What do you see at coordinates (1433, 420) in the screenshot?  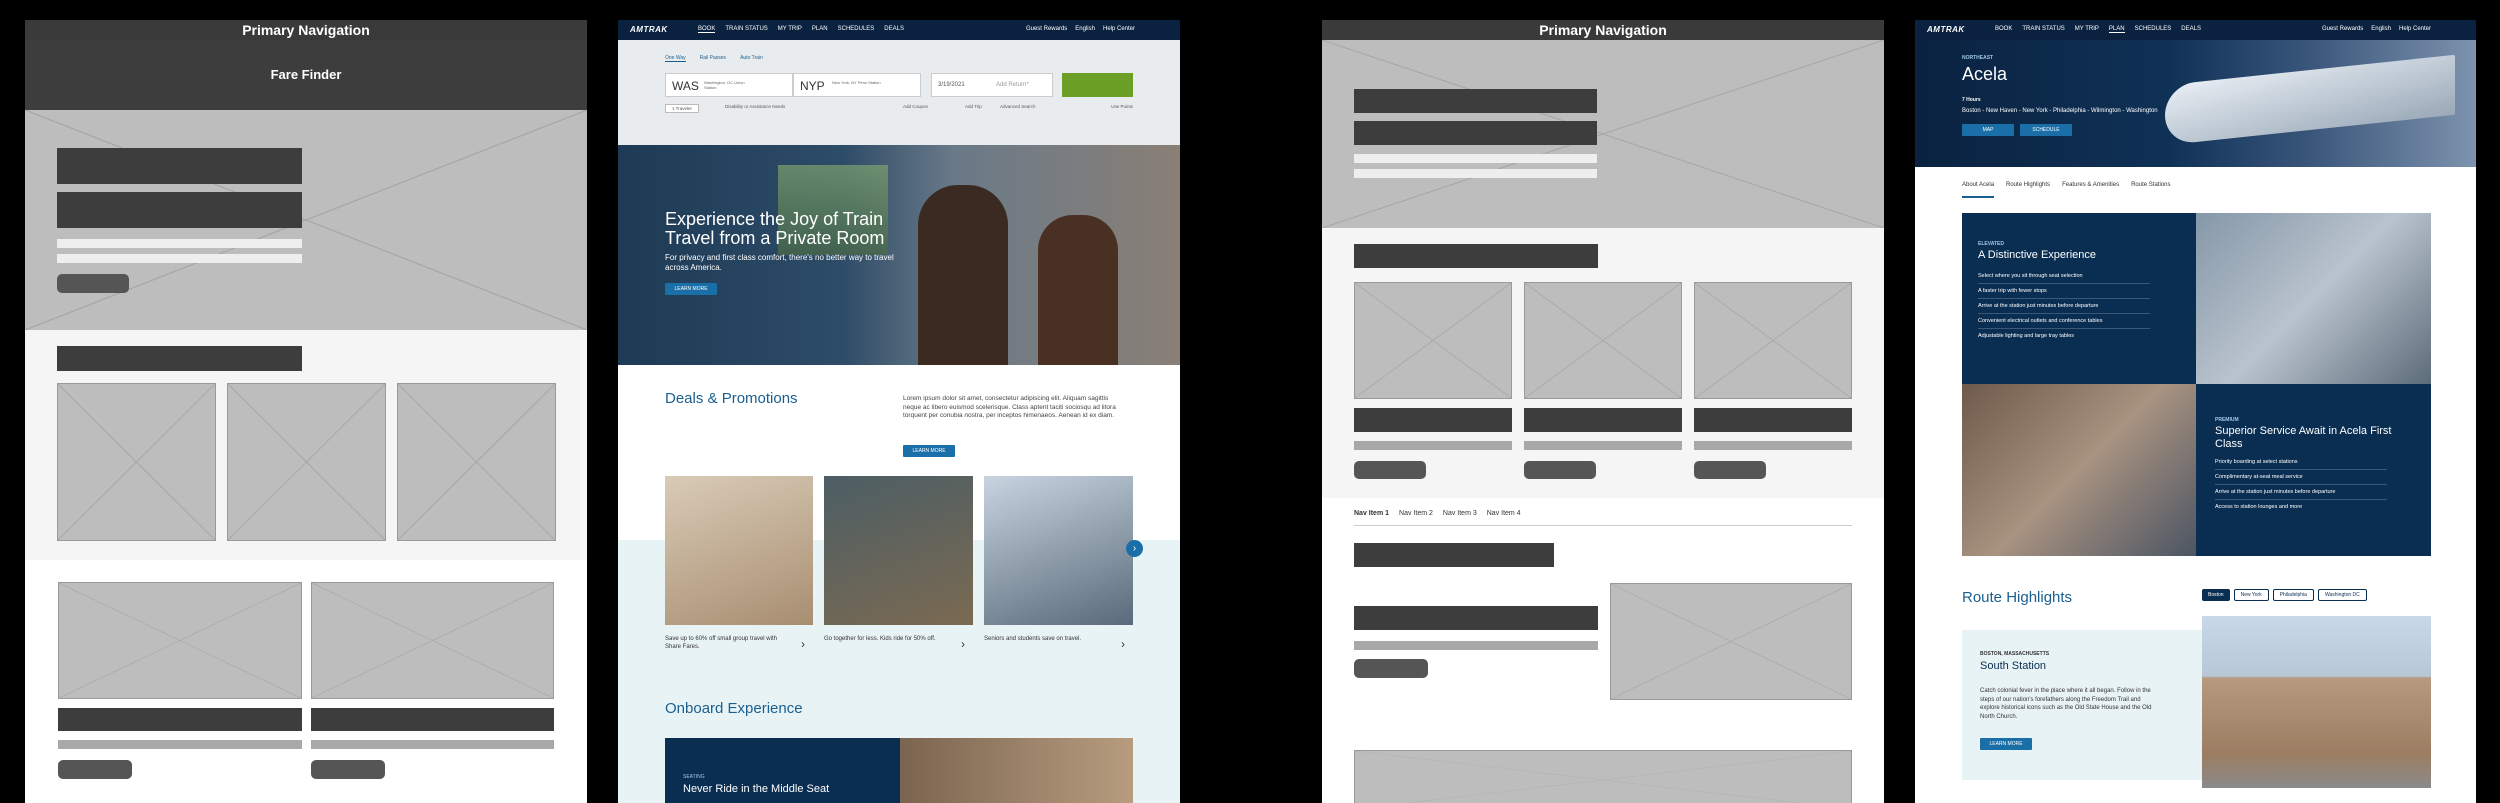 I see `card-heading-block` at bounding box center [1433, 420].